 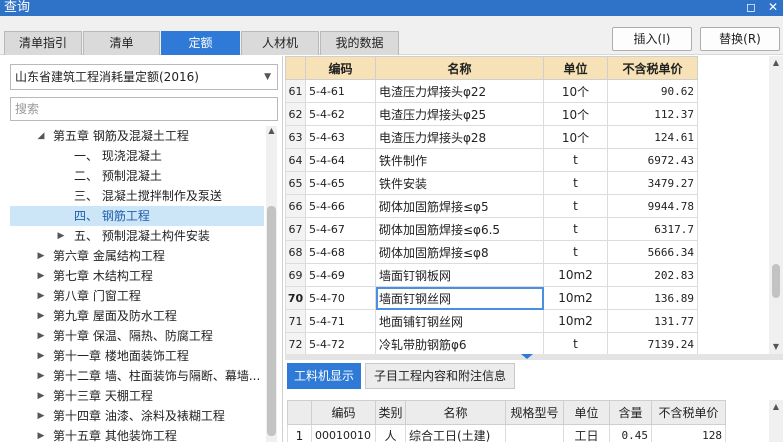 I want to click on tab-material-display: 工料机显示, so click(x=324, y=376).